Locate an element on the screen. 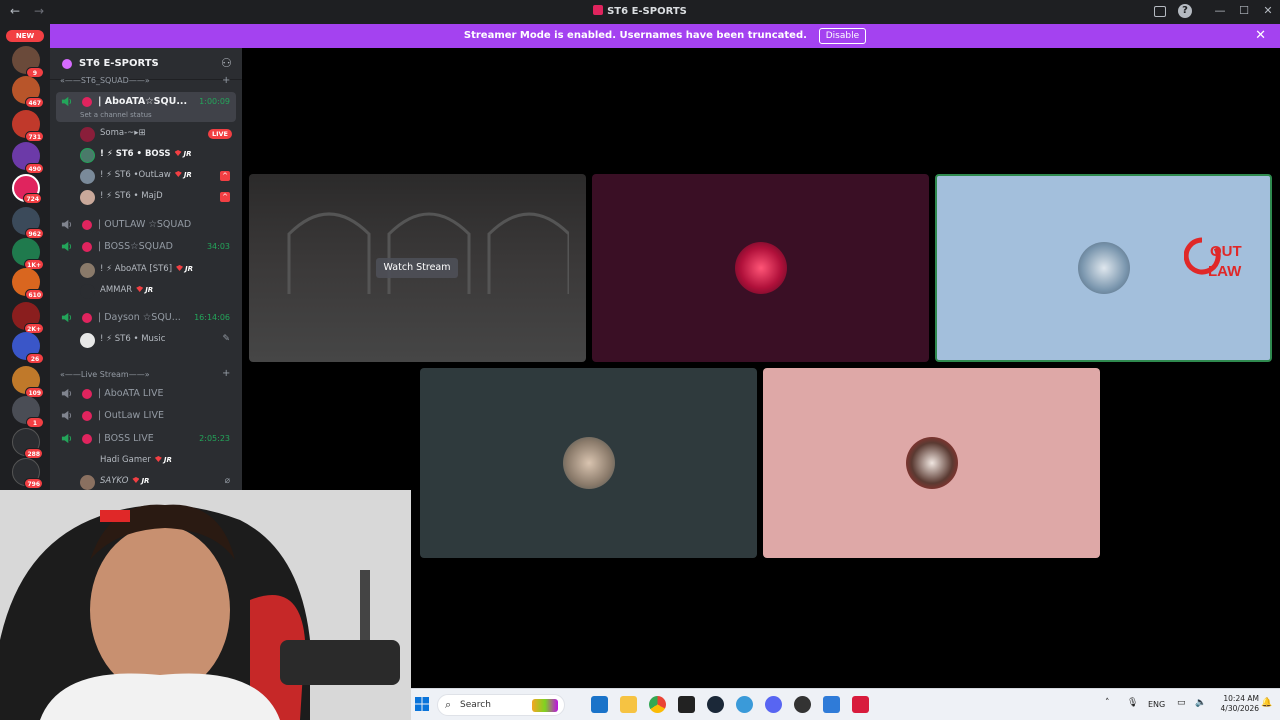 The image size is (1280, 720). discord-icon is located at coordinates (773, 704).